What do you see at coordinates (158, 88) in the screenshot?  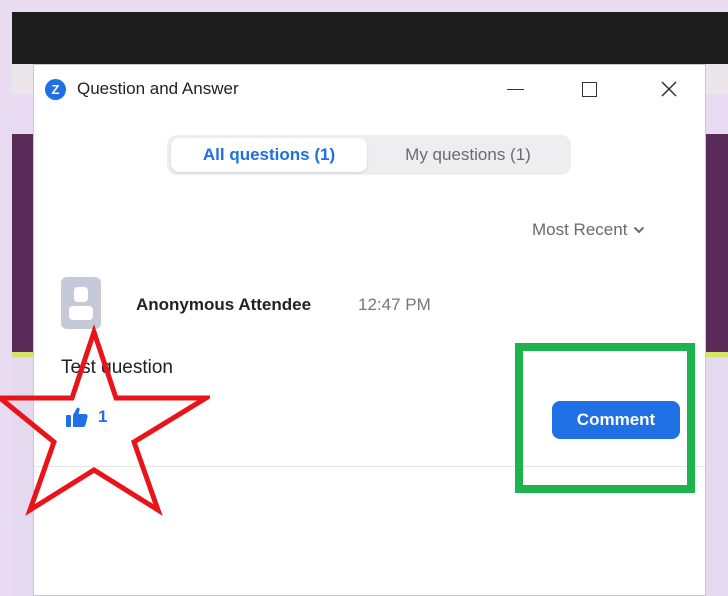 I see `window-title: Question and Answer` at bounding box center [158, 88].